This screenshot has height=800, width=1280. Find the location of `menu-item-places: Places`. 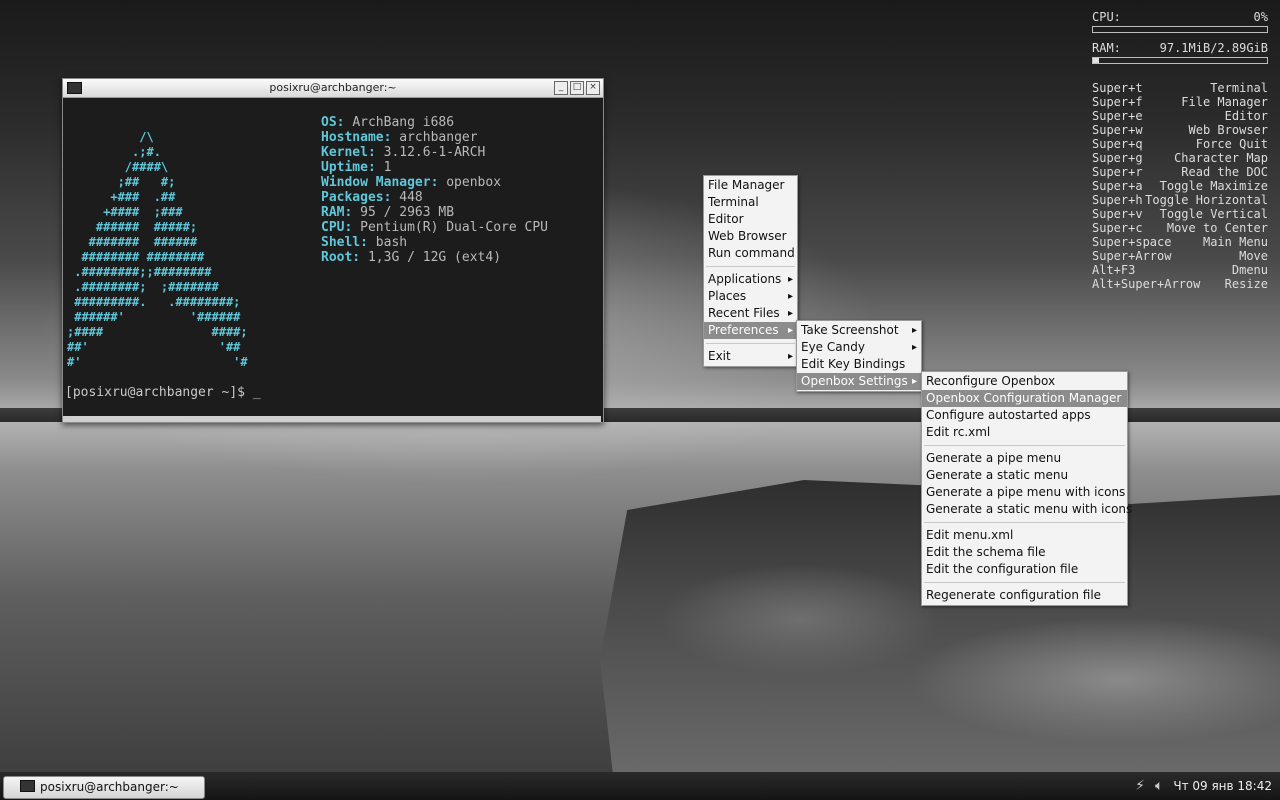

menu-item-places: Places is located at coordinates (750, 296).